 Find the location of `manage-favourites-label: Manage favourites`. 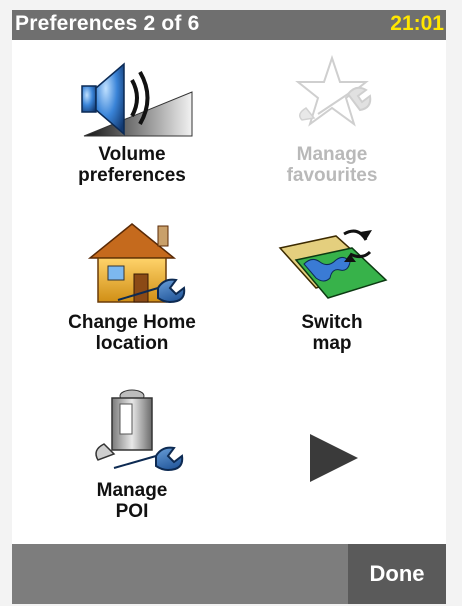

manage-favourites-label: Manage favourites is located at coordinates (332, 165).